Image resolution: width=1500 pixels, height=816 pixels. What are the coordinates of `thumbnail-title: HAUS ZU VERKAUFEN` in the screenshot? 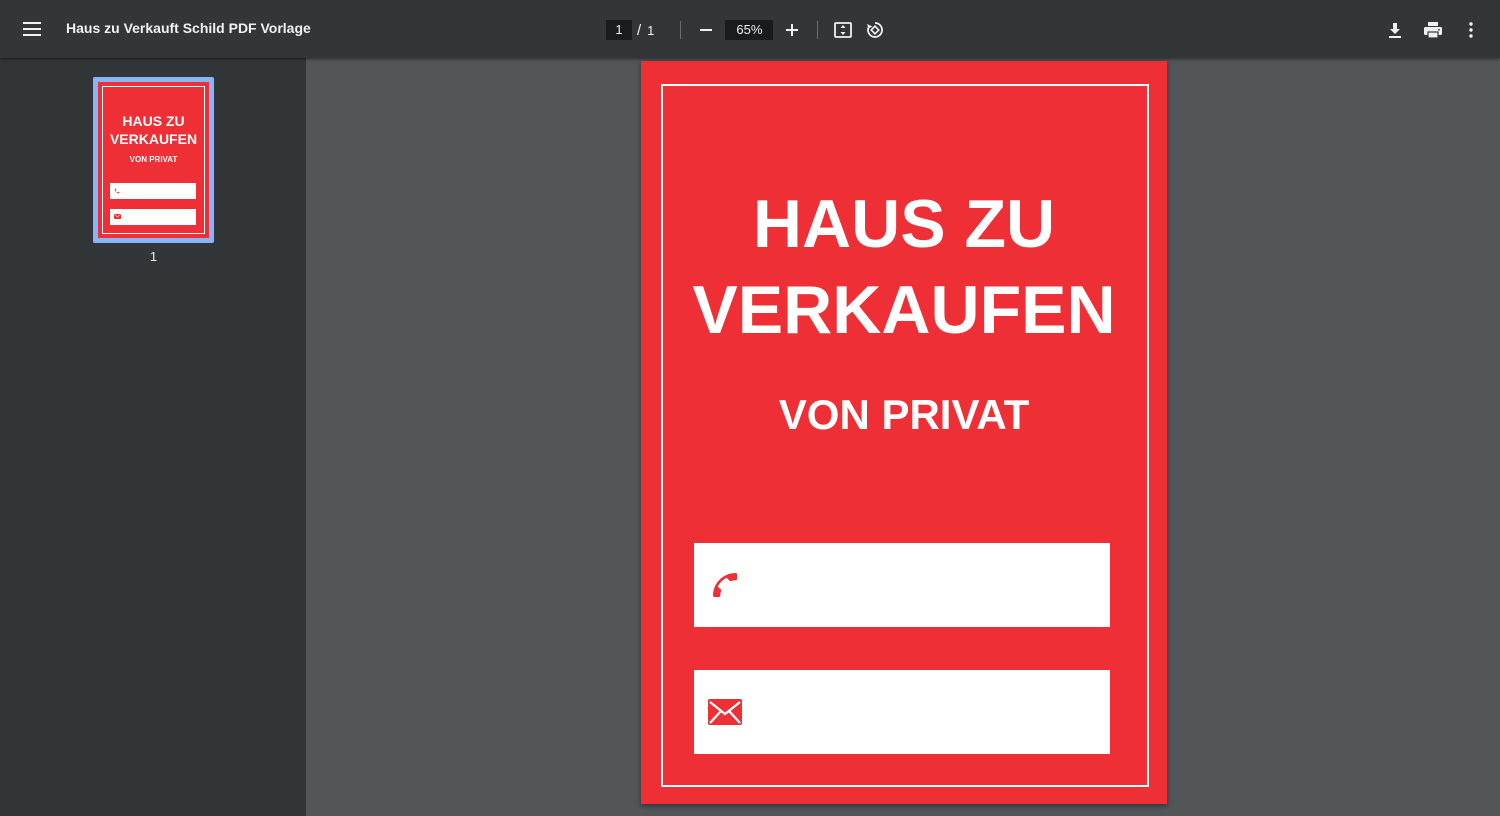 It's located at (153, 130).